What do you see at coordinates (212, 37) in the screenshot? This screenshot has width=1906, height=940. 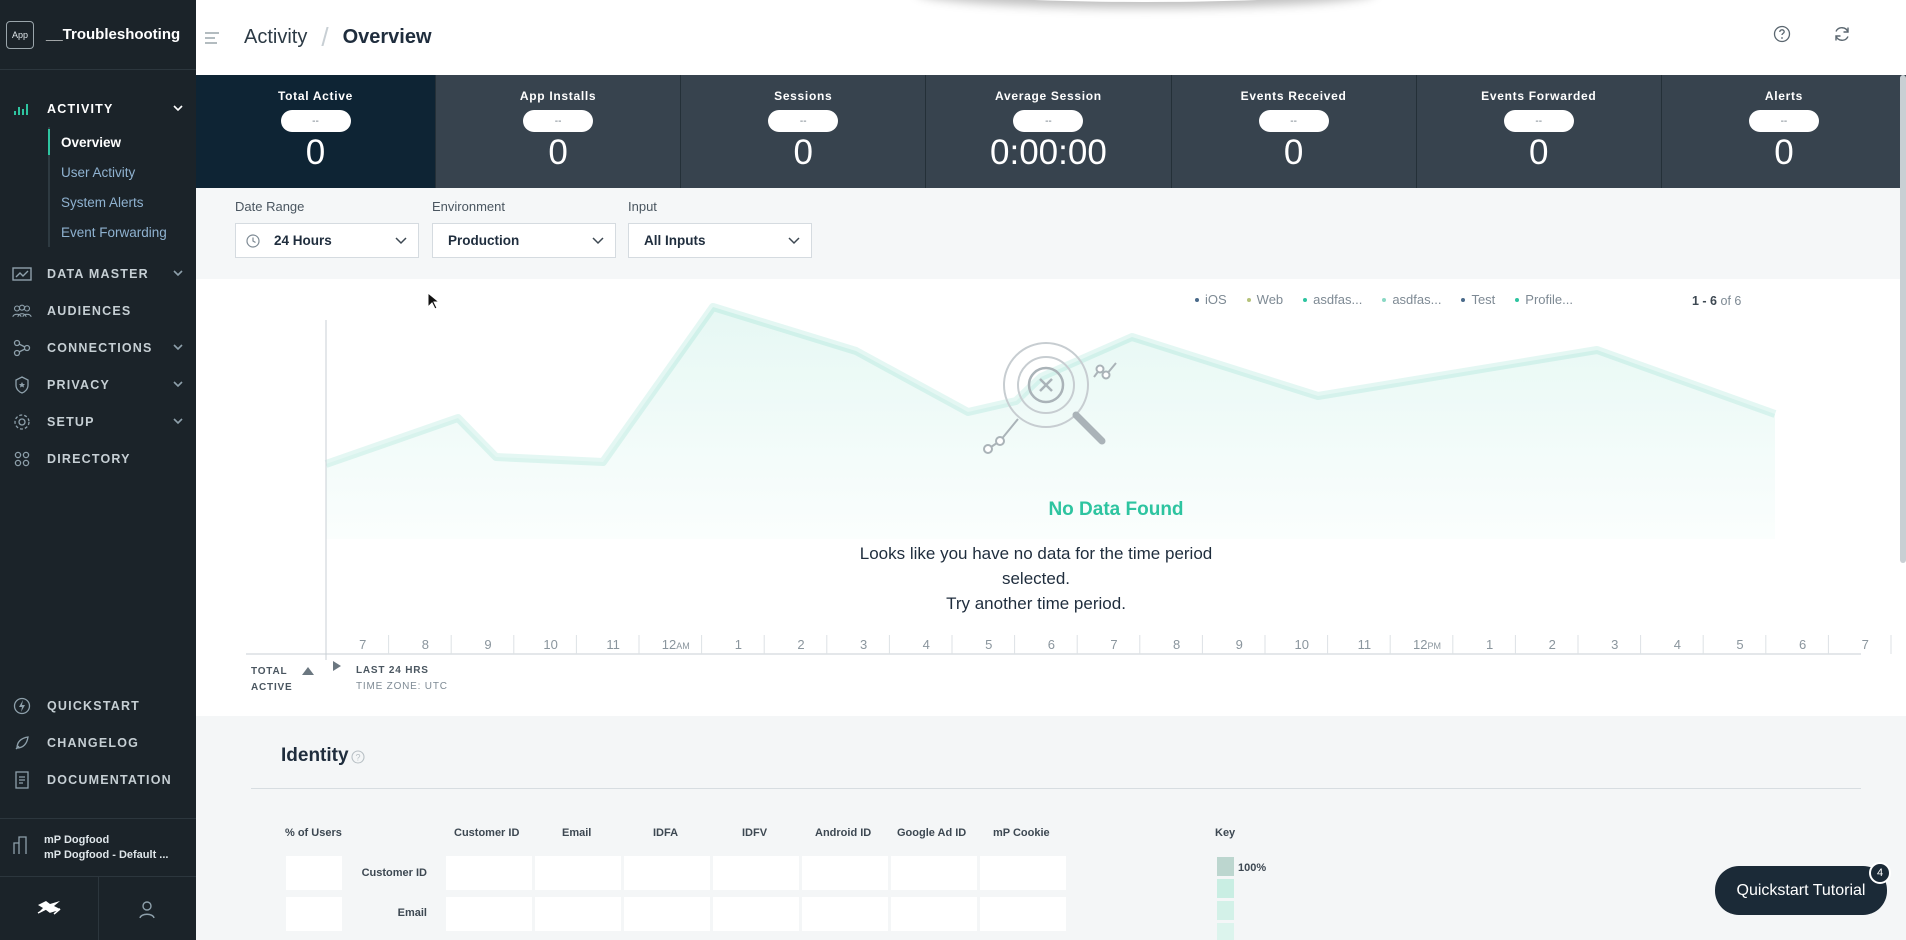 I see `menu-icon` at bounding box center [212, 37].